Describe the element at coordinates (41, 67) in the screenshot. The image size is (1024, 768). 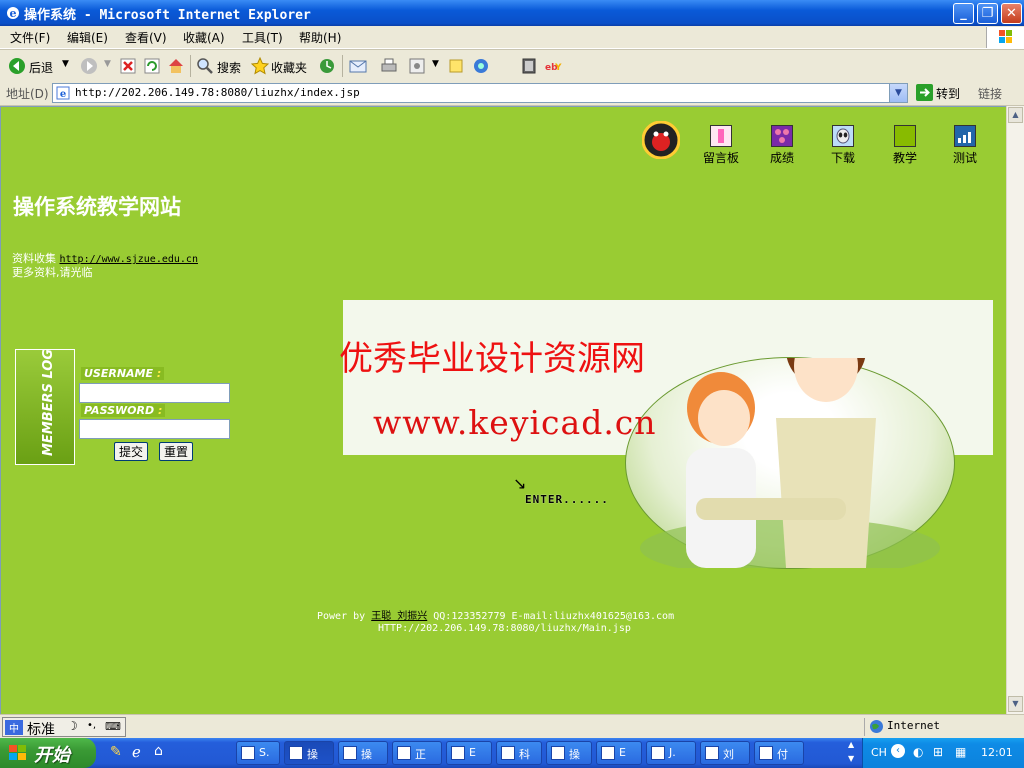
I see `back-button: 后退` at that location.